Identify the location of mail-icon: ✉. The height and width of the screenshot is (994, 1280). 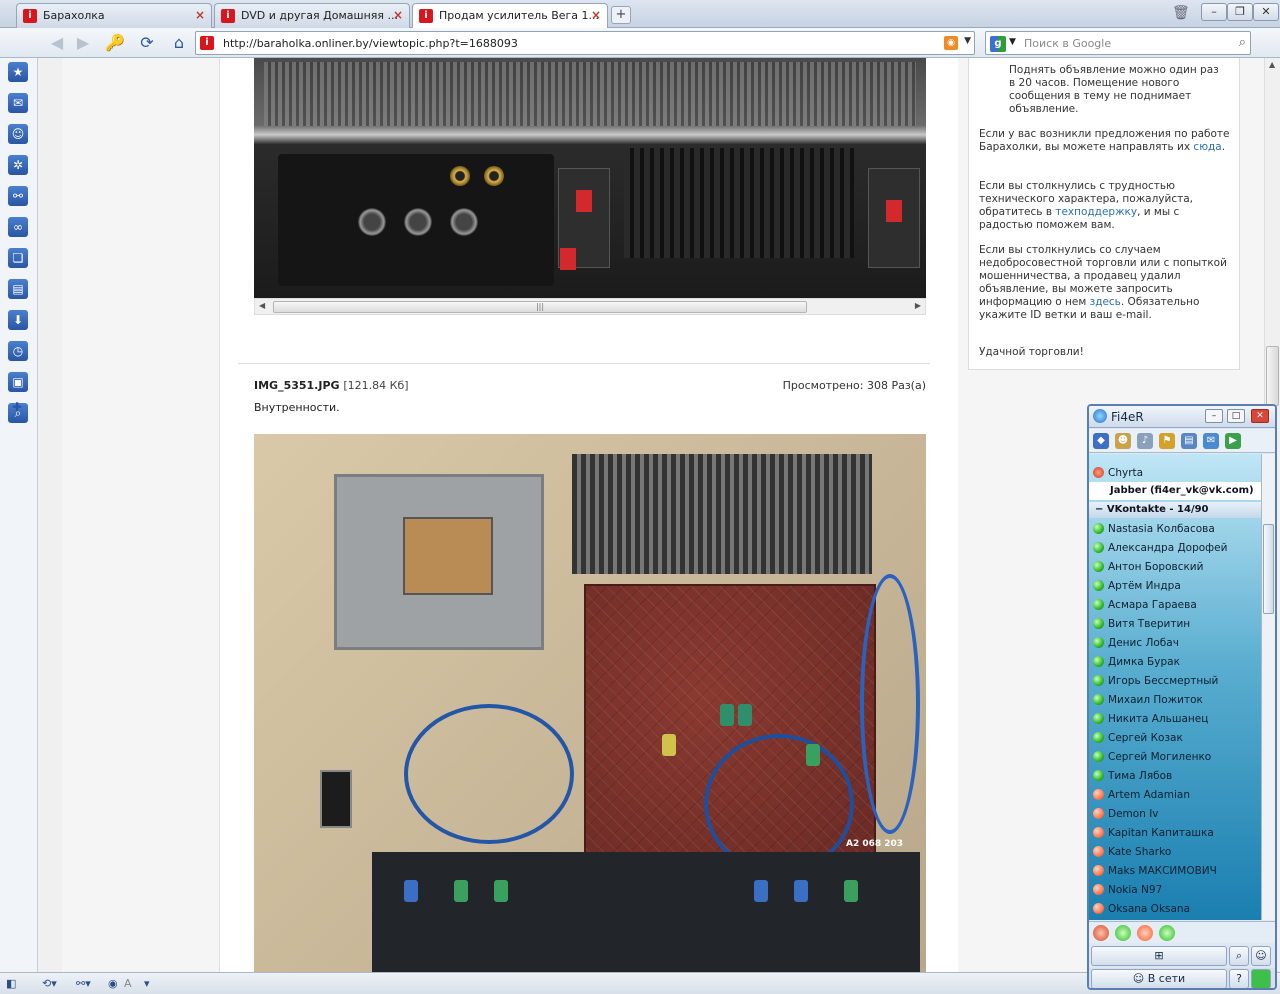
(18, 103).